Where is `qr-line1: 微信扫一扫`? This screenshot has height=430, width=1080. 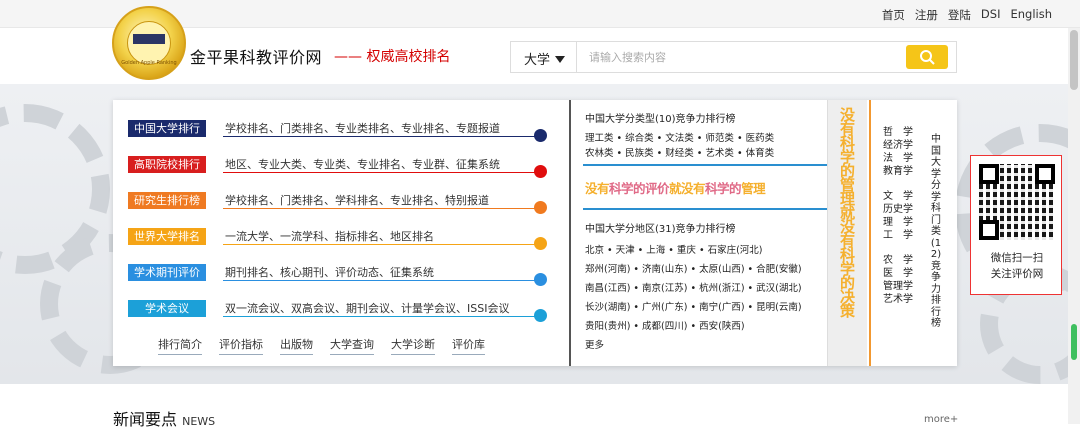
qr-line1: 微信扫一扫 is located at coordinates (1017, 258).